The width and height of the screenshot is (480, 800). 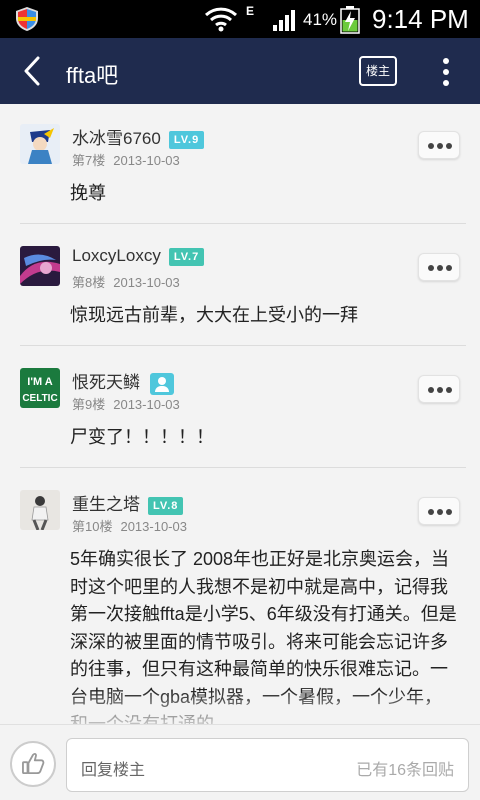 What do you see at coordinates (166, 505) in the screenshot?
I see `level-badge: LV.8` at bounding box center [166, 505].